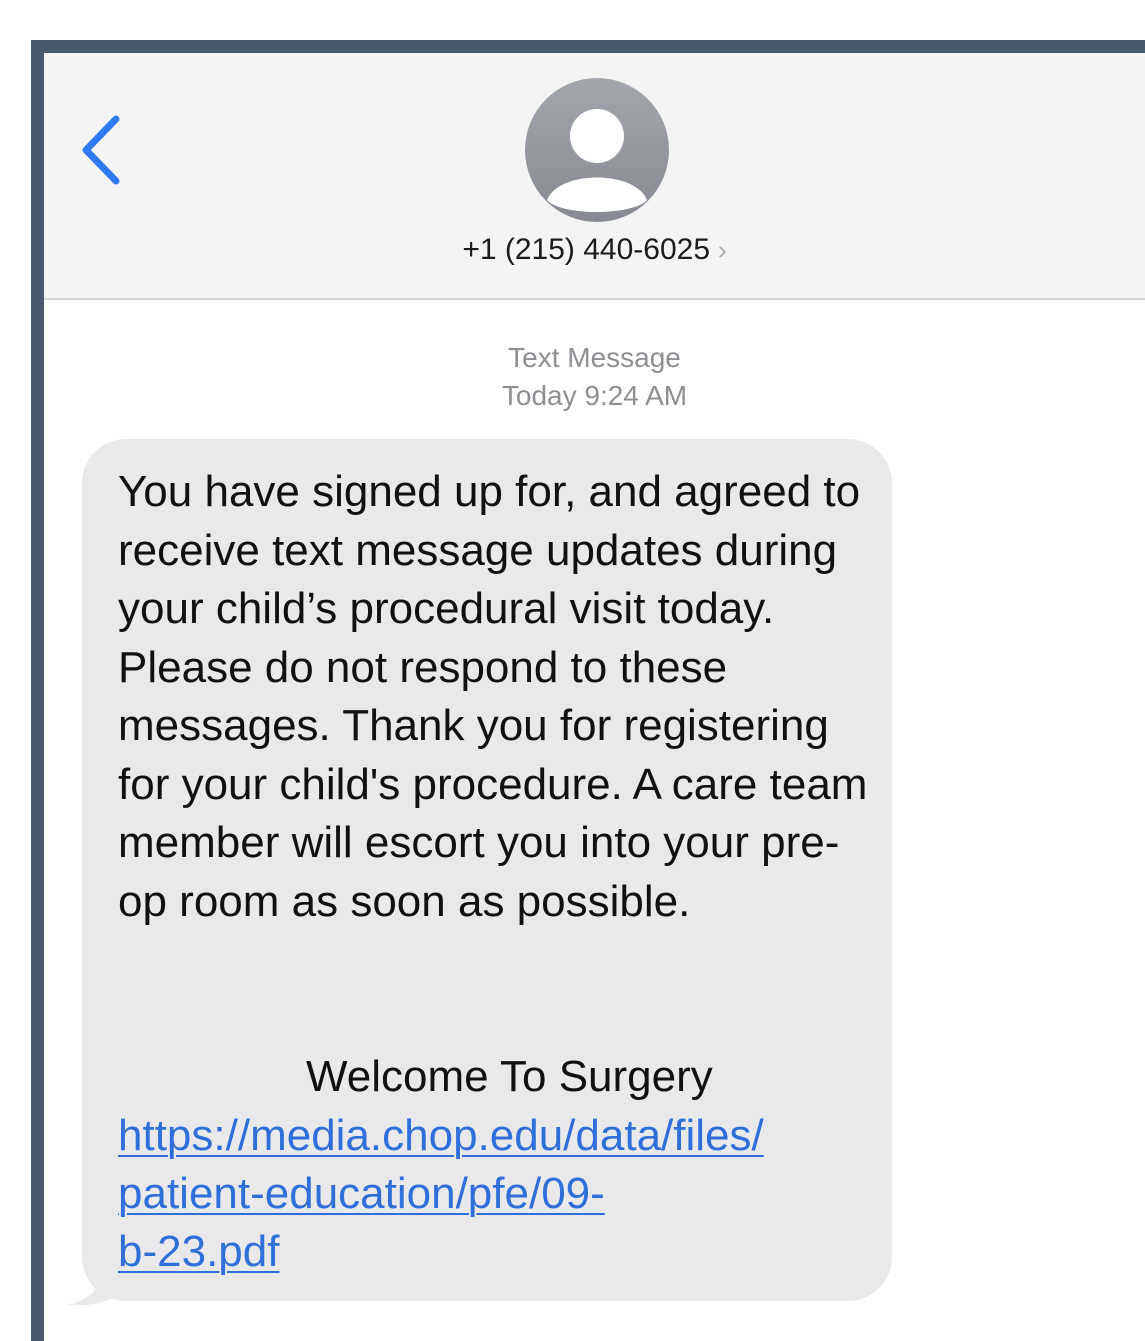 This screenshot has width=1145, height=1341. What do you see at coordinates (199, 1251) in the screenshot?
I see `link-line-3: b-23.pdf` at bounding box center [199, 1251].